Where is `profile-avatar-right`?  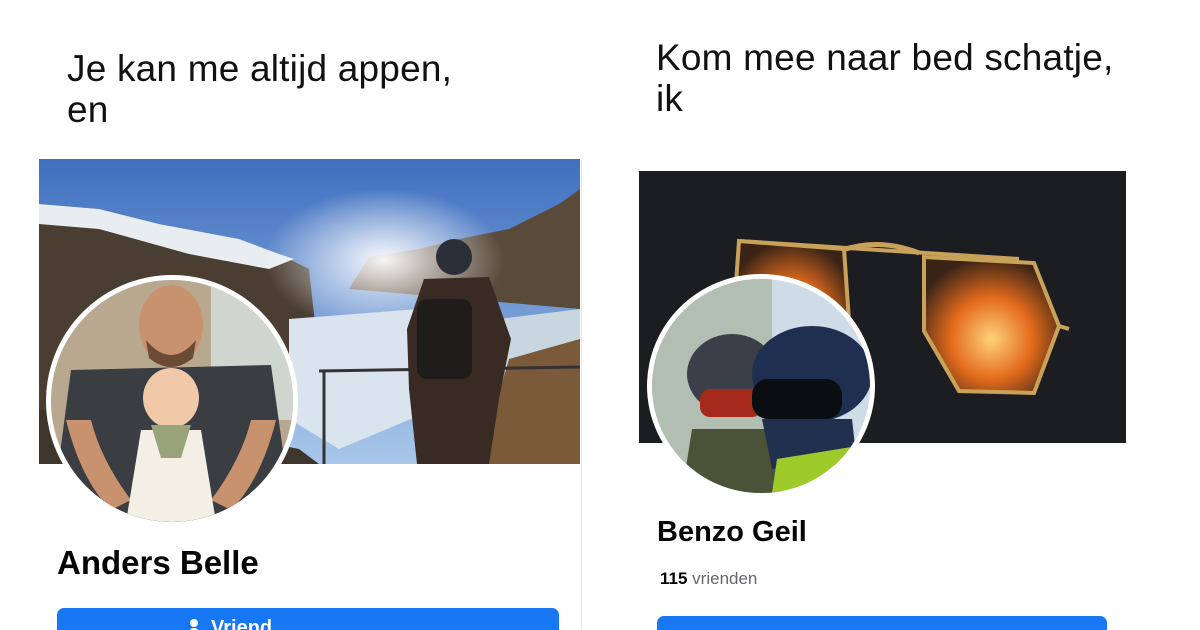
profile-avatar-right is located at coordinates (761, 386).